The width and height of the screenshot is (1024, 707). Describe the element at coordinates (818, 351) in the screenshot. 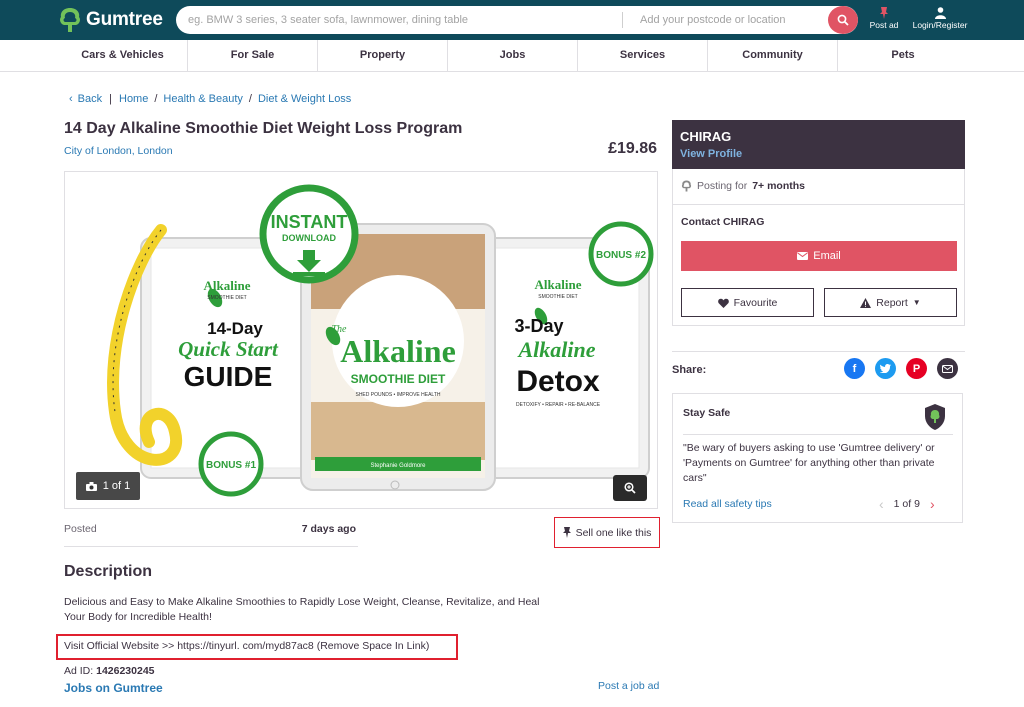

I see `share-divider` at that location.